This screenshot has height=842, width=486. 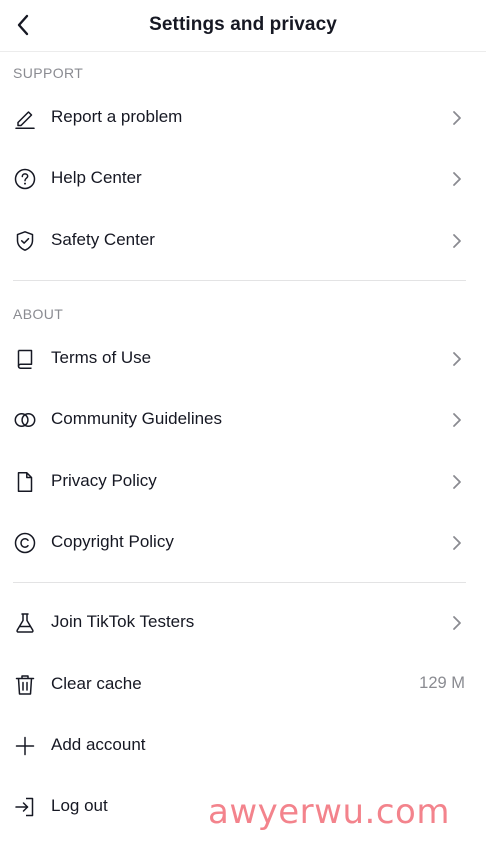 What do you see at coordinates (243, 622) in the screenshot?
I see `menu-item-join-tiktok-testers: Join TikTok Testers` at bounding box center [243, 622].